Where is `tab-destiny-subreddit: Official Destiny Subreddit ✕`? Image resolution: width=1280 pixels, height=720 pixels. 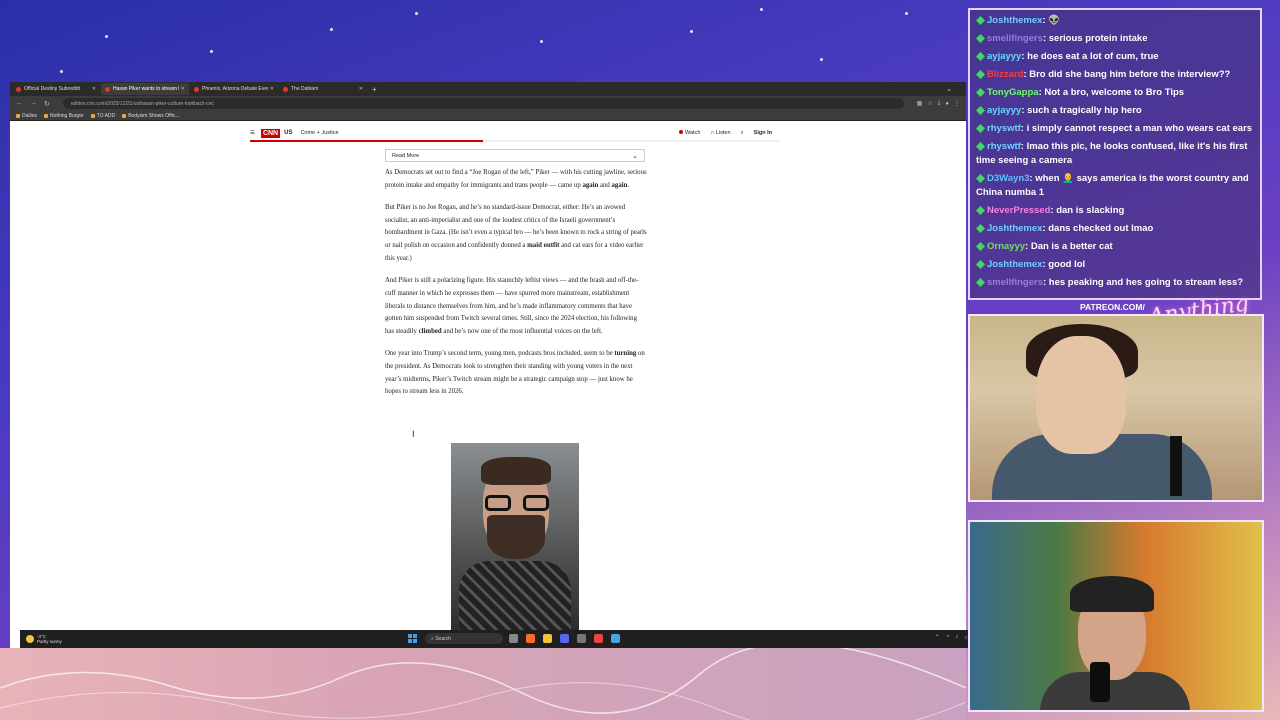
tab-destiny-subreddit: Official Destiny Subreddit ✕ is located at coordinates (56, 89).